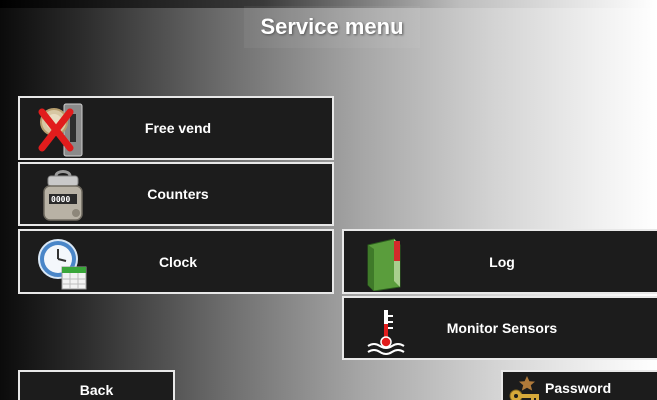 The height and width of the screenshot is (400, 657). Describe the element at coordinates (96, 390) in the screenshot. I see `back-label: Back` at that location.